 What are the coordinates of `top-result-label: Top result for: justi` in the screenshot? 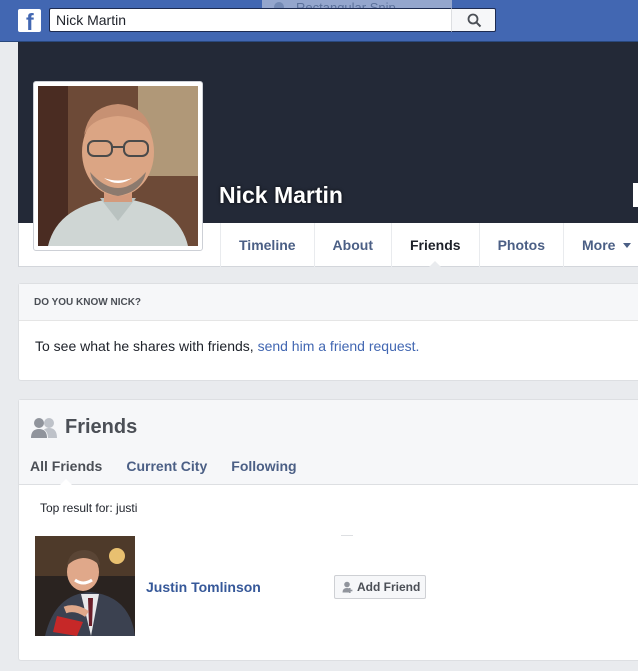 It's located at (89, 508).